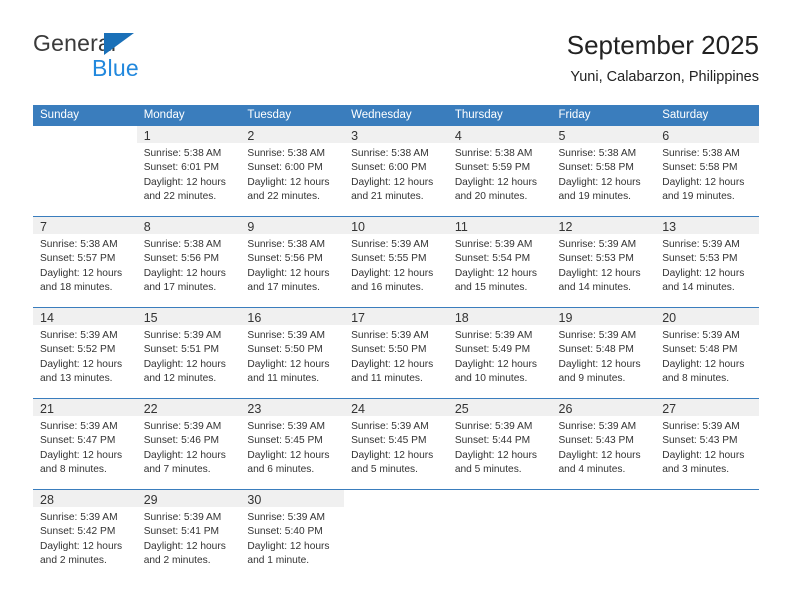  I want to click on day-detail-line: and 4 minutes., so click(592, 470).